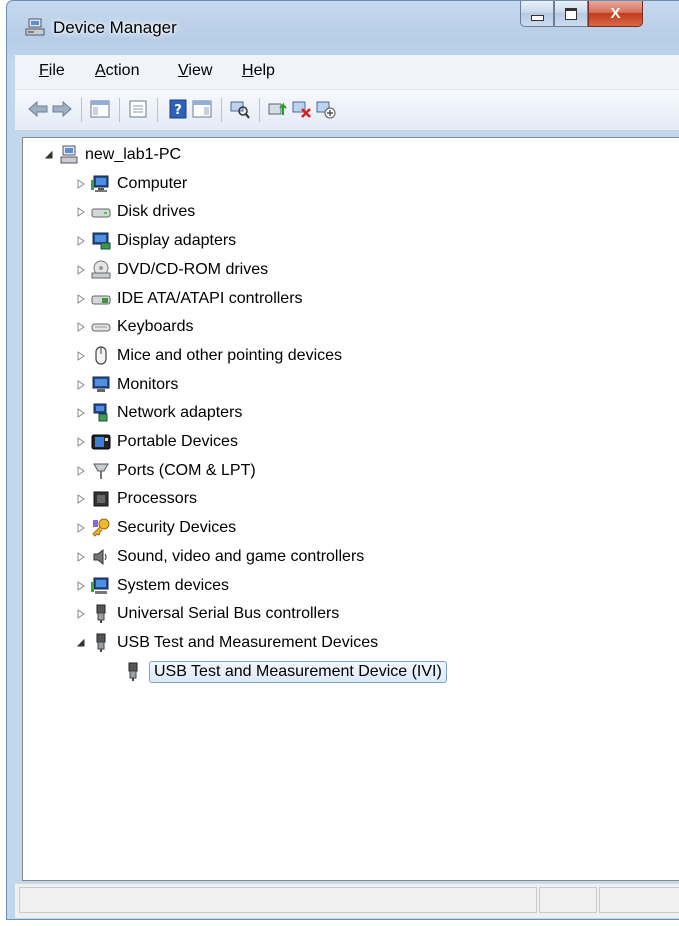 The height and width of the screenshot is (926, 679). I want to click on usb-plug-icon, so click(101, 614).